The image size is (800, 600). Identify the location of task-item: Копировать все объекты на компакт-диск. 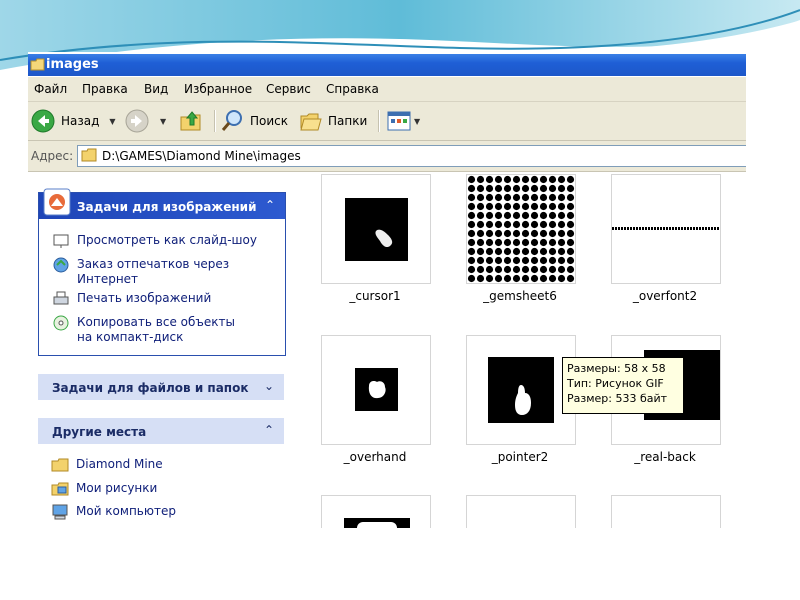
(151, 330).